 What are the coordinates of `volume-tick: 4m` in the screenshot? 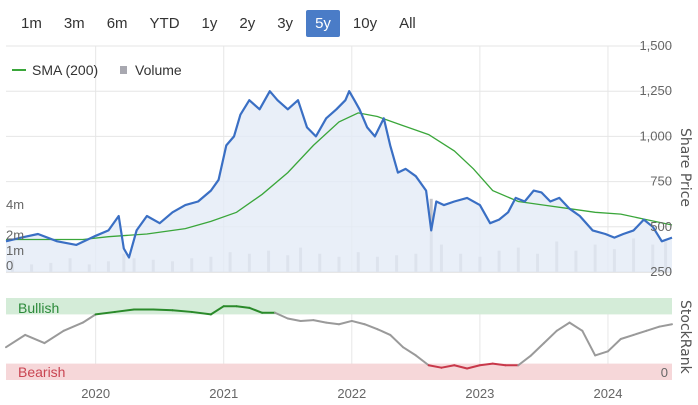 It's located at (15, 204).